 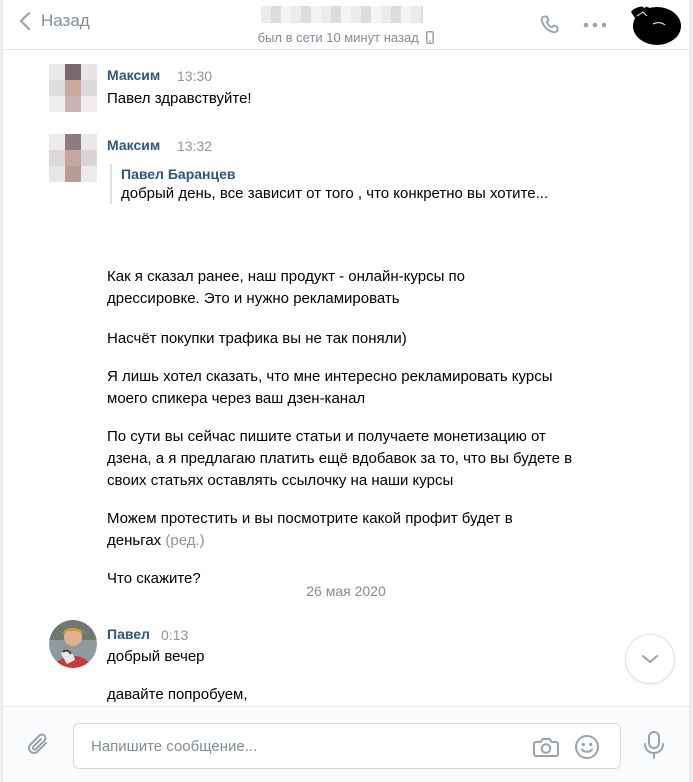 I want to click on back-label: Назад, so click(x=65, y=20).